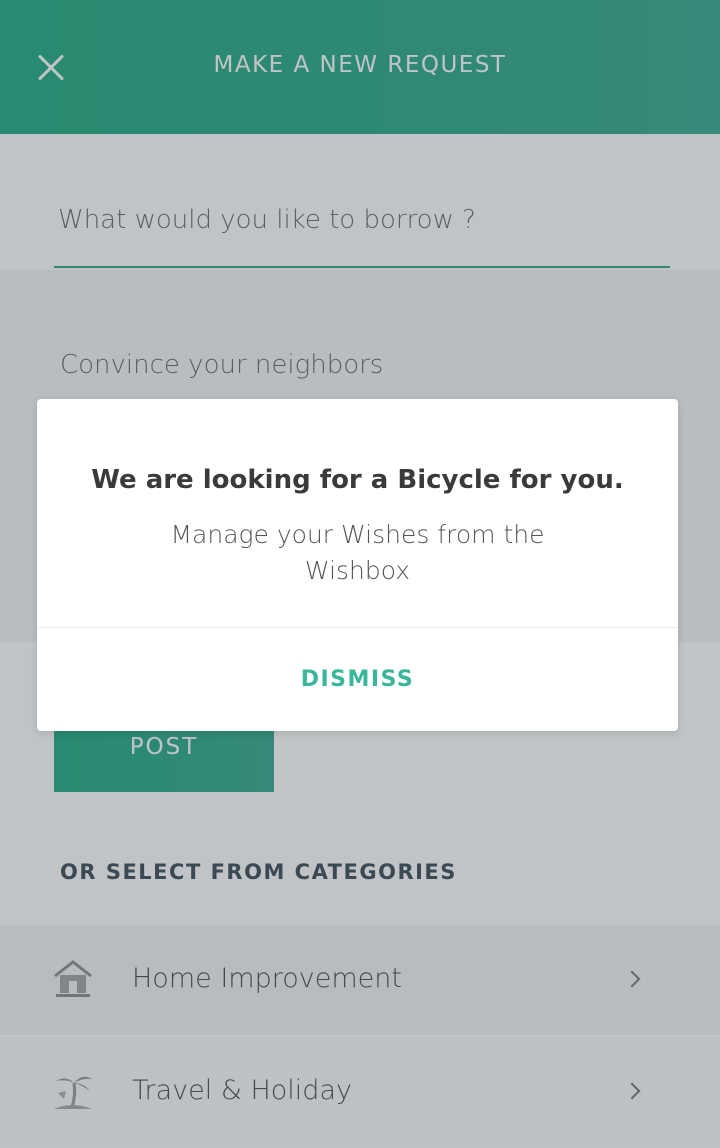  I want to click on dismiss-button: DISMISS, so click(357, 679).